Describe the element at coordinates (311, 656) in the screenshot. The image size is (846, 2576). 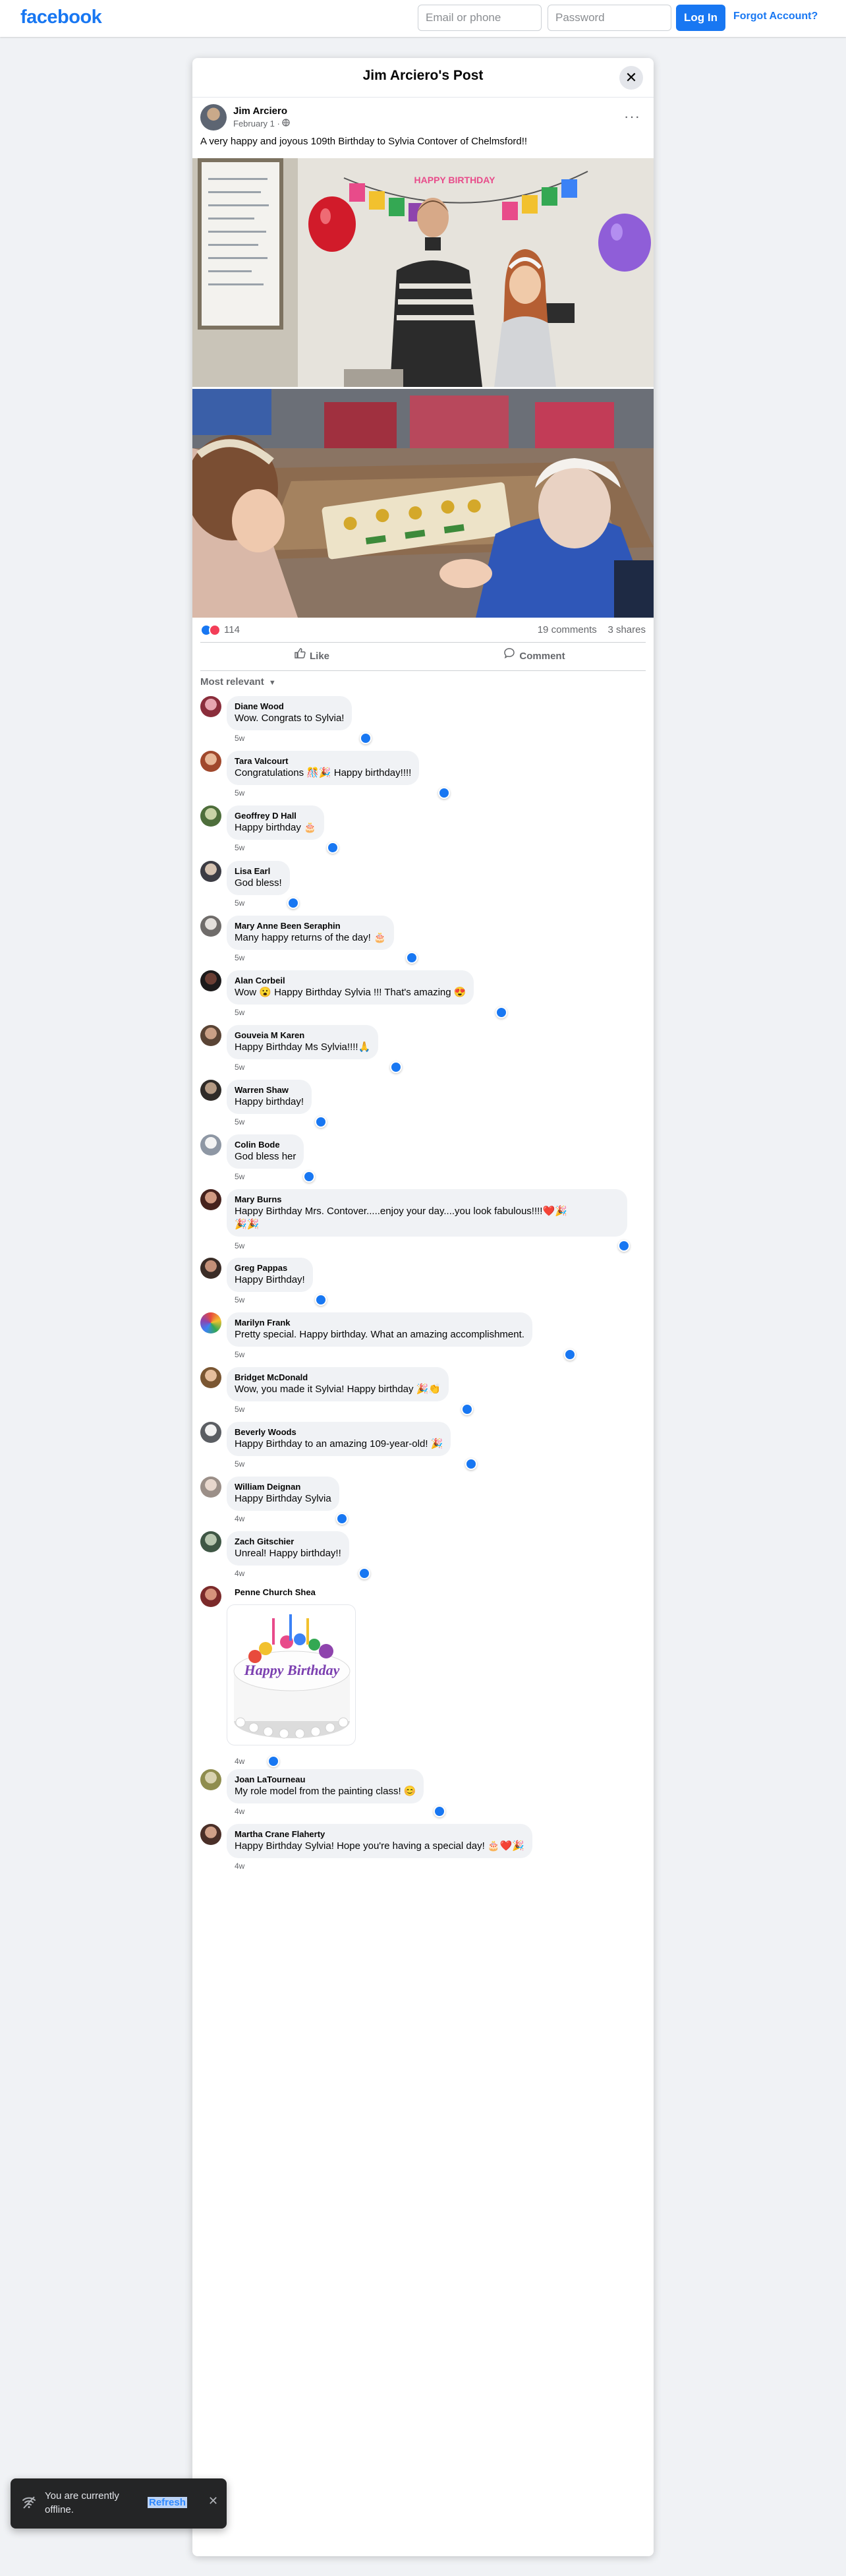
I see `like-button: Like` at that location.